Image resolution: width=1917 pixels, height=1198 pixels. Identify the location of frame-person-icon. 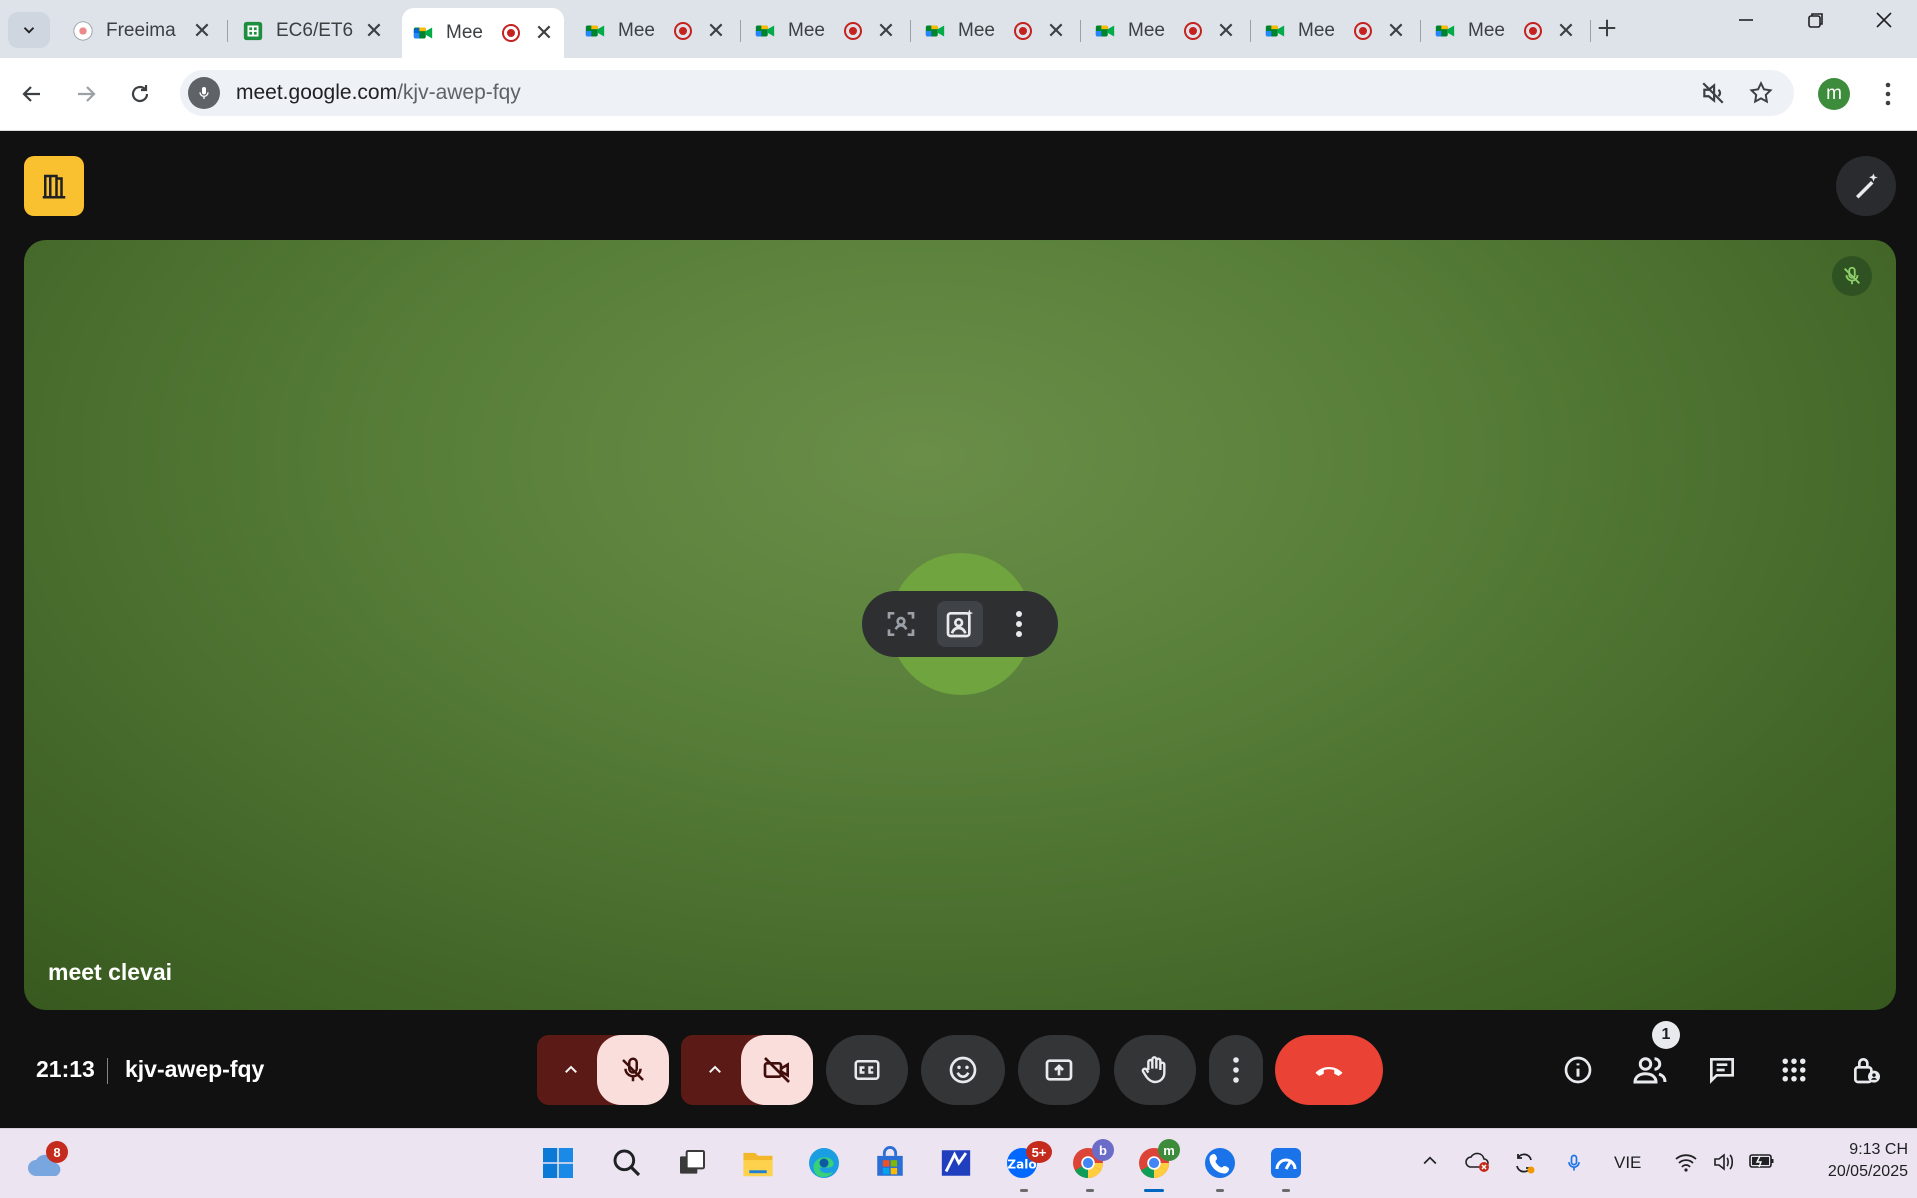
(901, 624).